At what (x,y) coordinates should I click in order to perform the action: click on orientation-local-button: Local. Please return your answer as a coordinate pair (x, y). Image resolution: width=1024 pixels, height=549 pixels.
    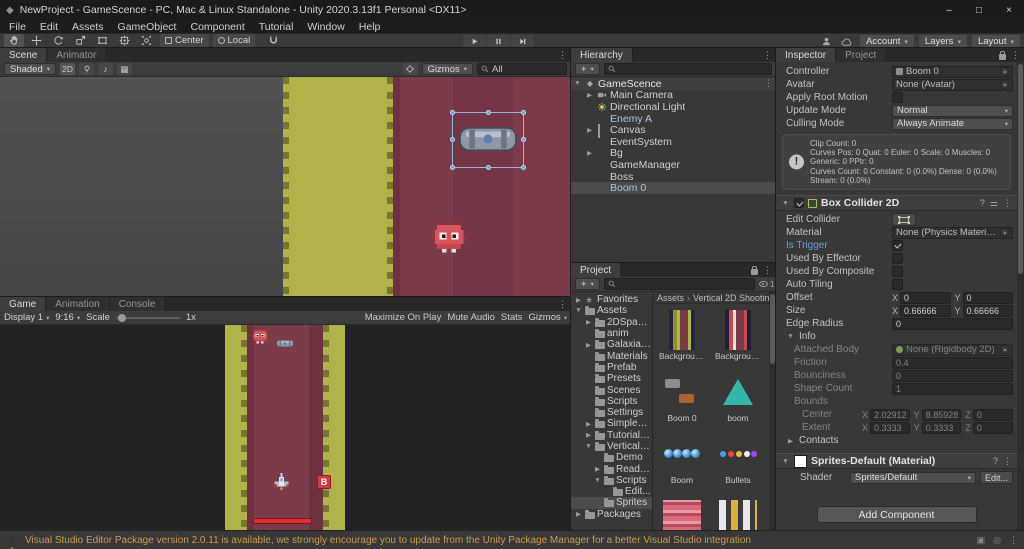
    Looking at the image, I should click on (234, 40).